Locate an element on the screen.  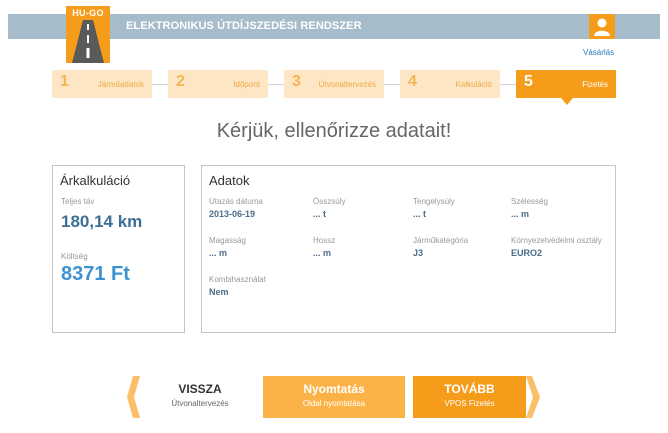
field-label: Tengelysúly is located at coordinates (434, 201).